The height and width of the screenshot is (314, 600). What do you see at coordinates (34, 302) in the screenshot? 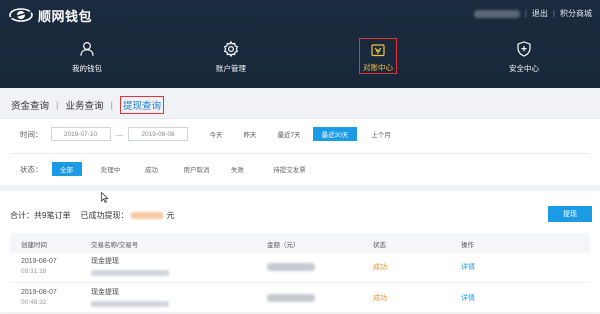
I see `created-time: 00:48:32` at bounding box center [34, 302].